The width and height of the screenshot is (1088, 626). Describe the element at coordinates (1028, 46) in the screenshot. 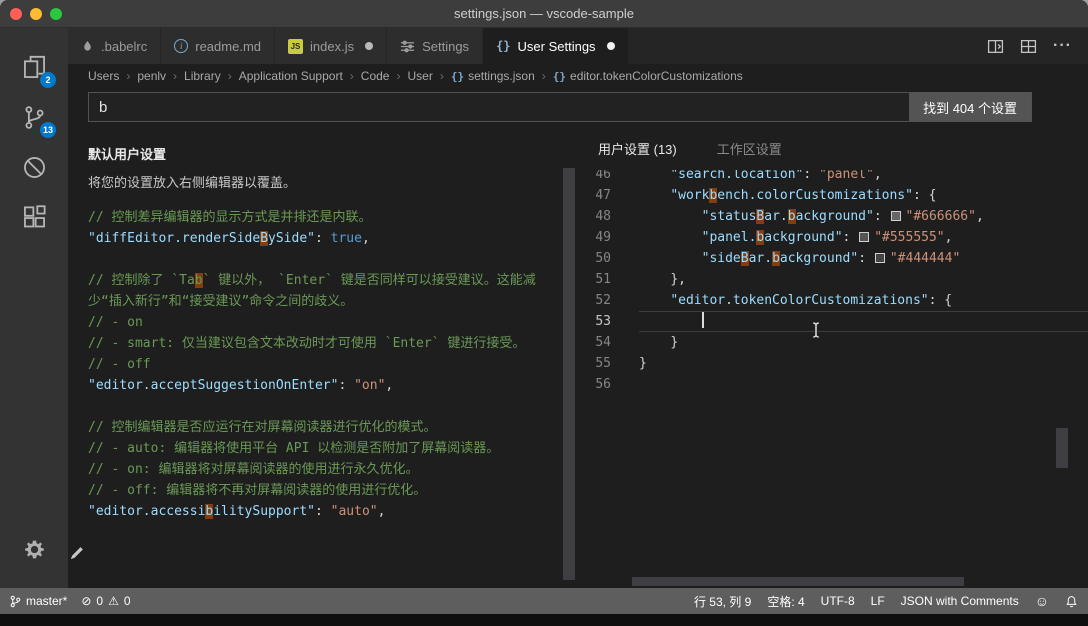

I see `grid-layout-icon` at that location.